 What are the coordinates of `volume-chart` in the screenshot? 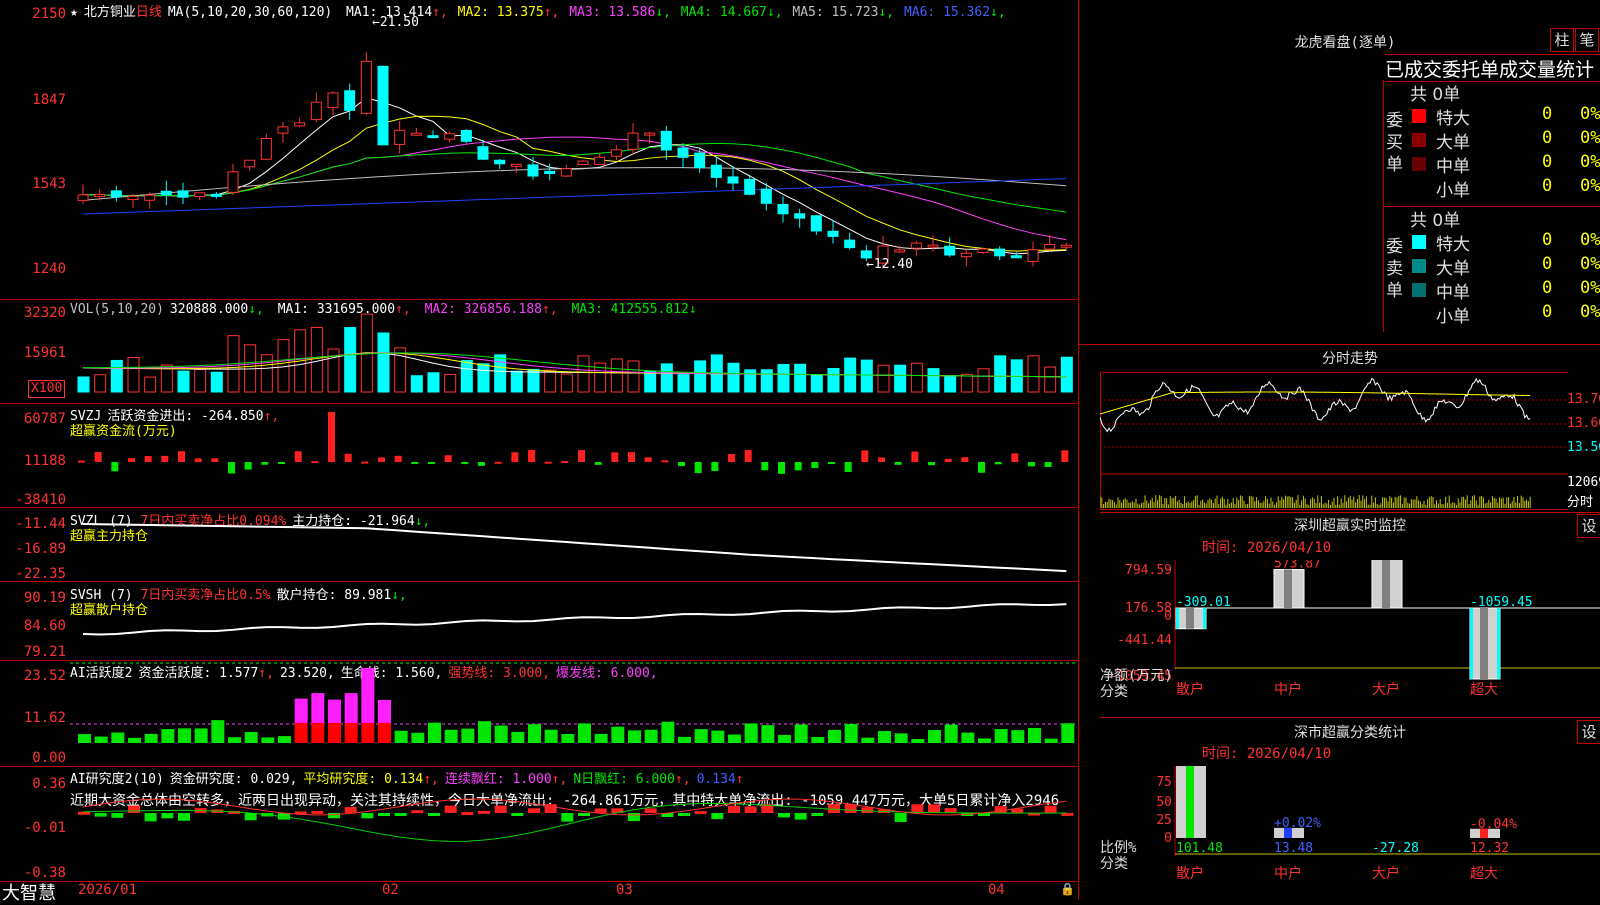 It's located at (574, 352).